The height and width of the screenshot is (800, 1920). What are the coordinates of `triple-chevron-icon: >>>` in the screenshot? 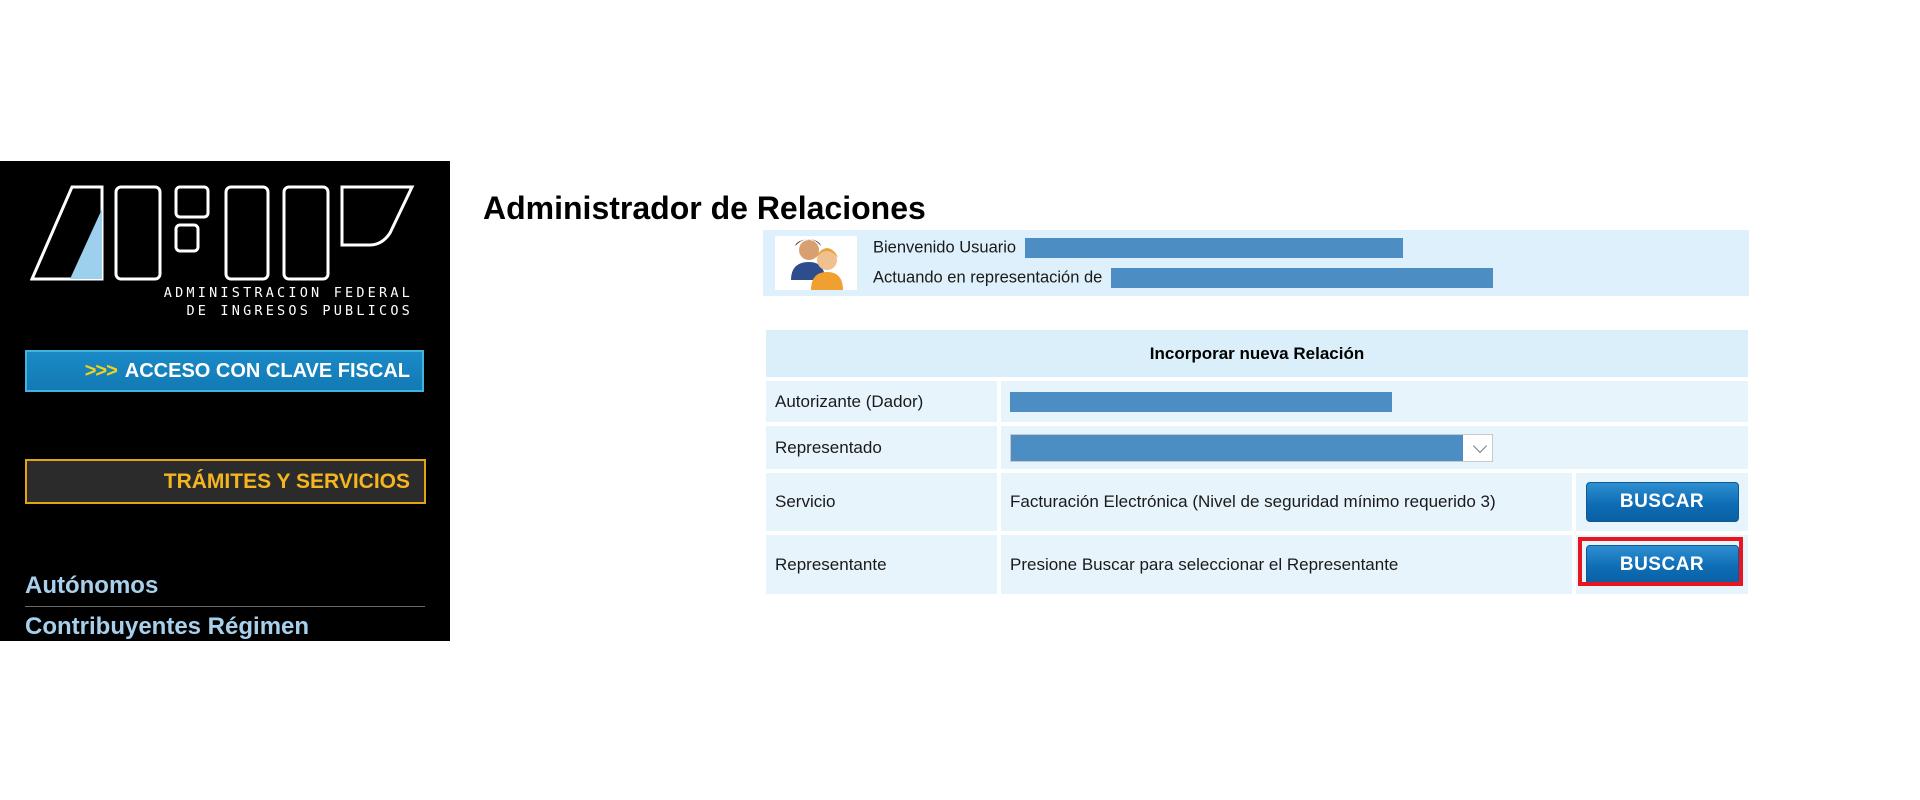 It's located at (101, 370).